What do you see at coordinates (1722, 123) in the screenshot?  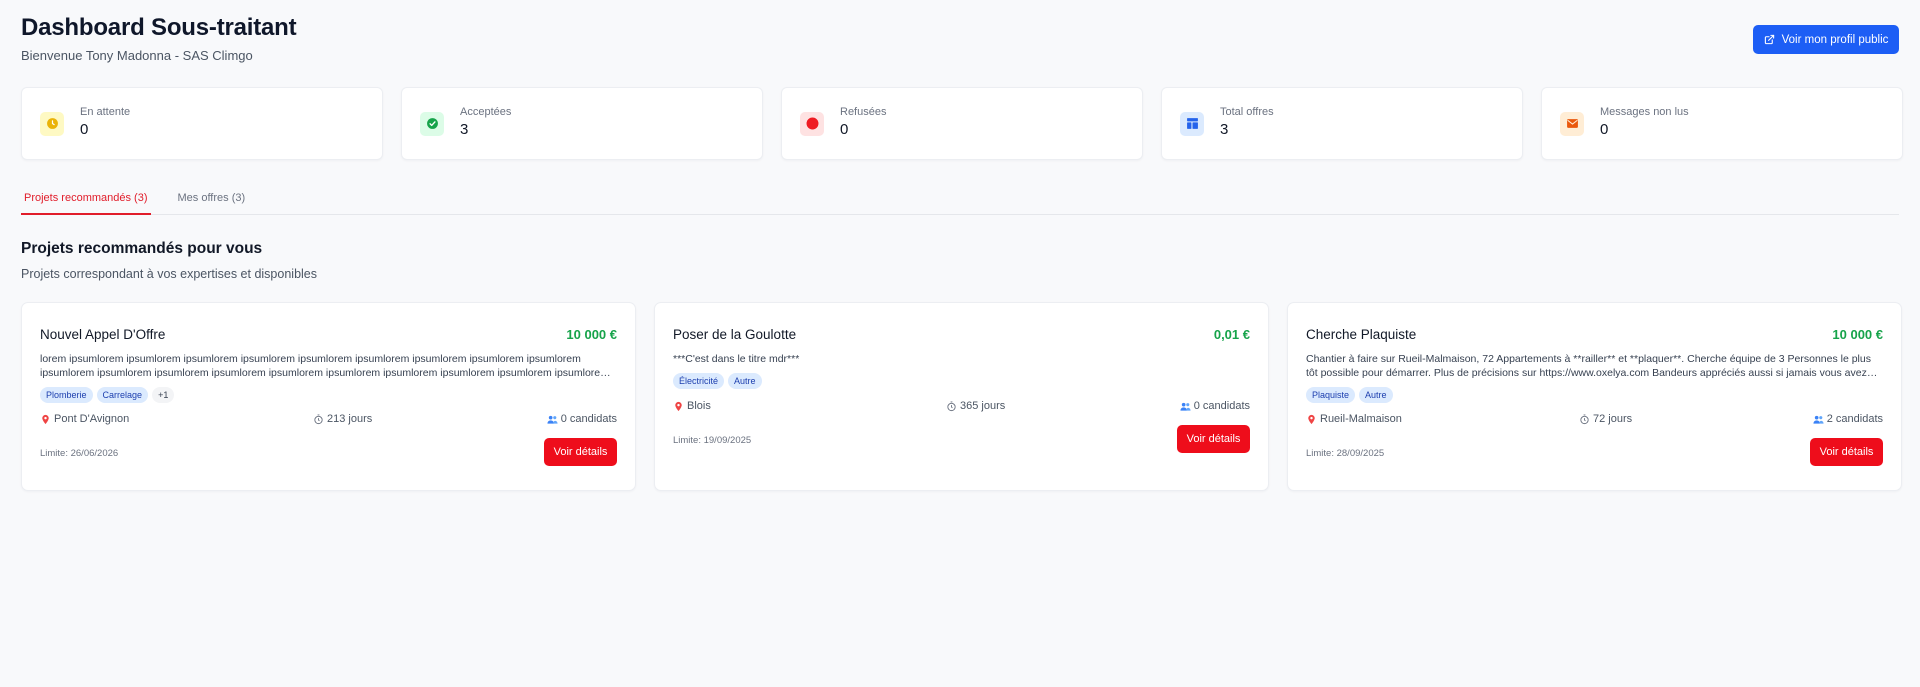 I see `stat-card-unread-messages: Messages non lus 0` at bounding box center [1722, 123].